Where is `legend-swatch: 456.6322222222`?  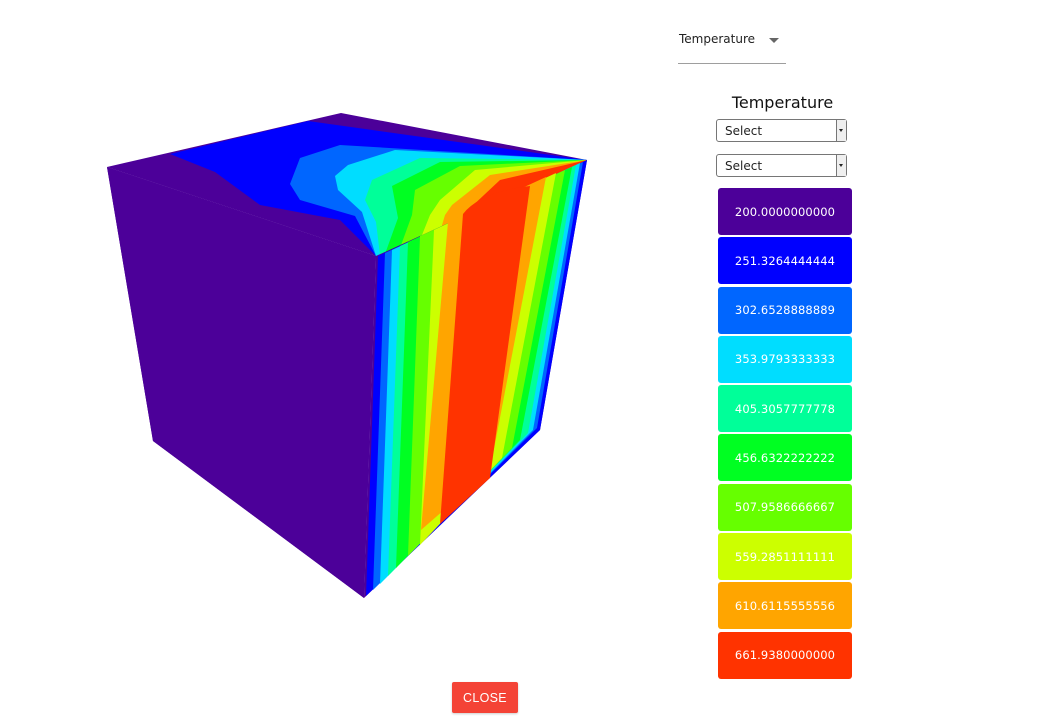
legend-swatch: 456.6322222222 is located at coordinates (785, 458).